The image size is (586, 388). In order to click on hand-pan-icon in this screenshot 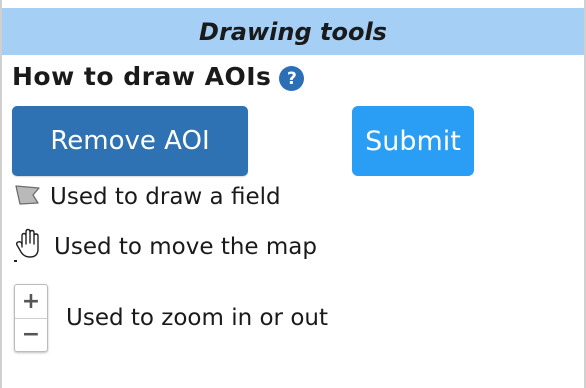, I will do `click(29, 247)`.